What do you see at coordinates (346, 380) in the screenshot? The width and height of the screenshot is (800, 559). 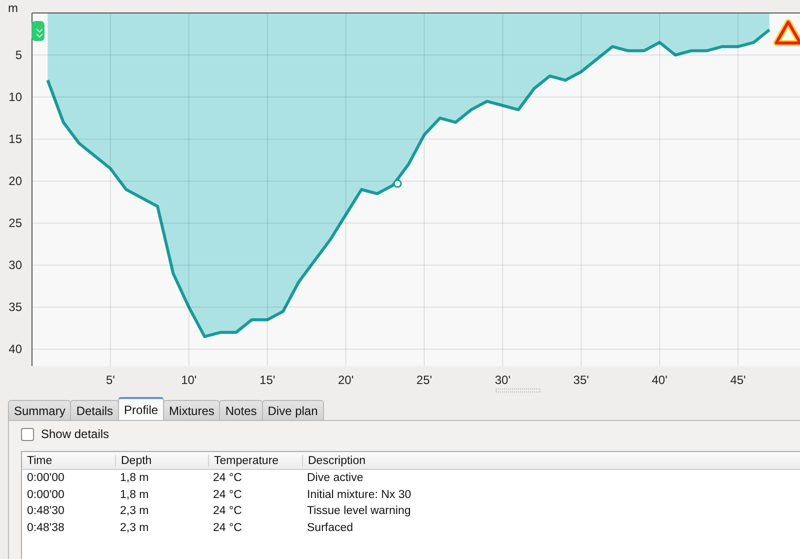 I see `x-tick-label: 20'` at bounding box center [346, 380].